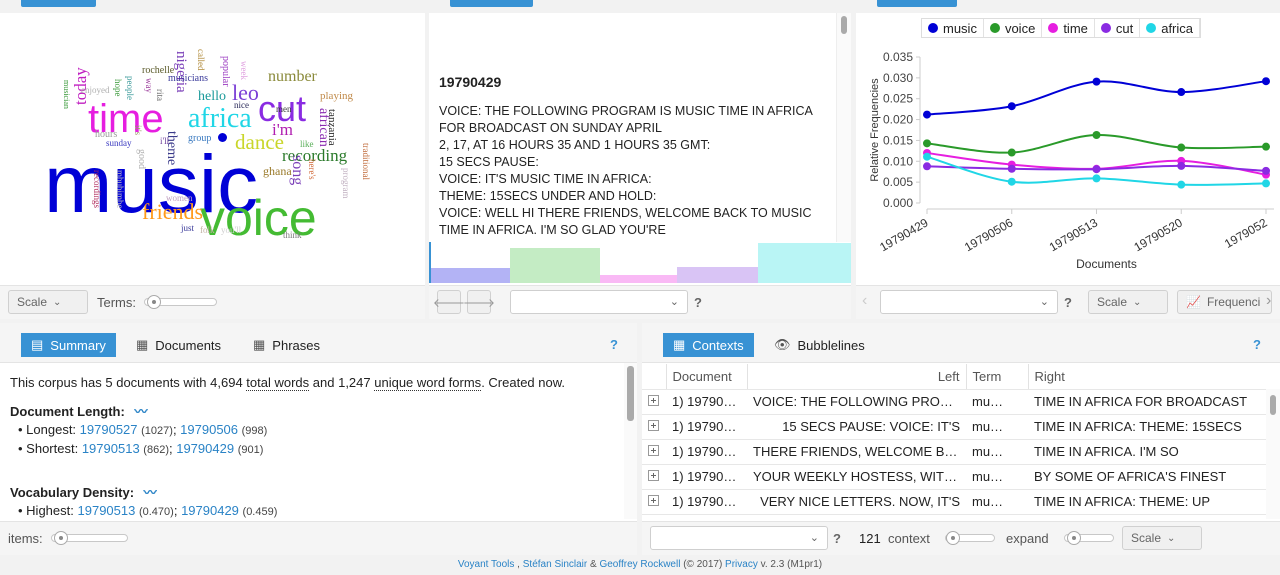 This screenshot has height=575, width=1280. What do you see at coordinates (739, 538) in the screenshot?
I see `contexts-search-combo: ⌄` at bounding box center [739, 538].